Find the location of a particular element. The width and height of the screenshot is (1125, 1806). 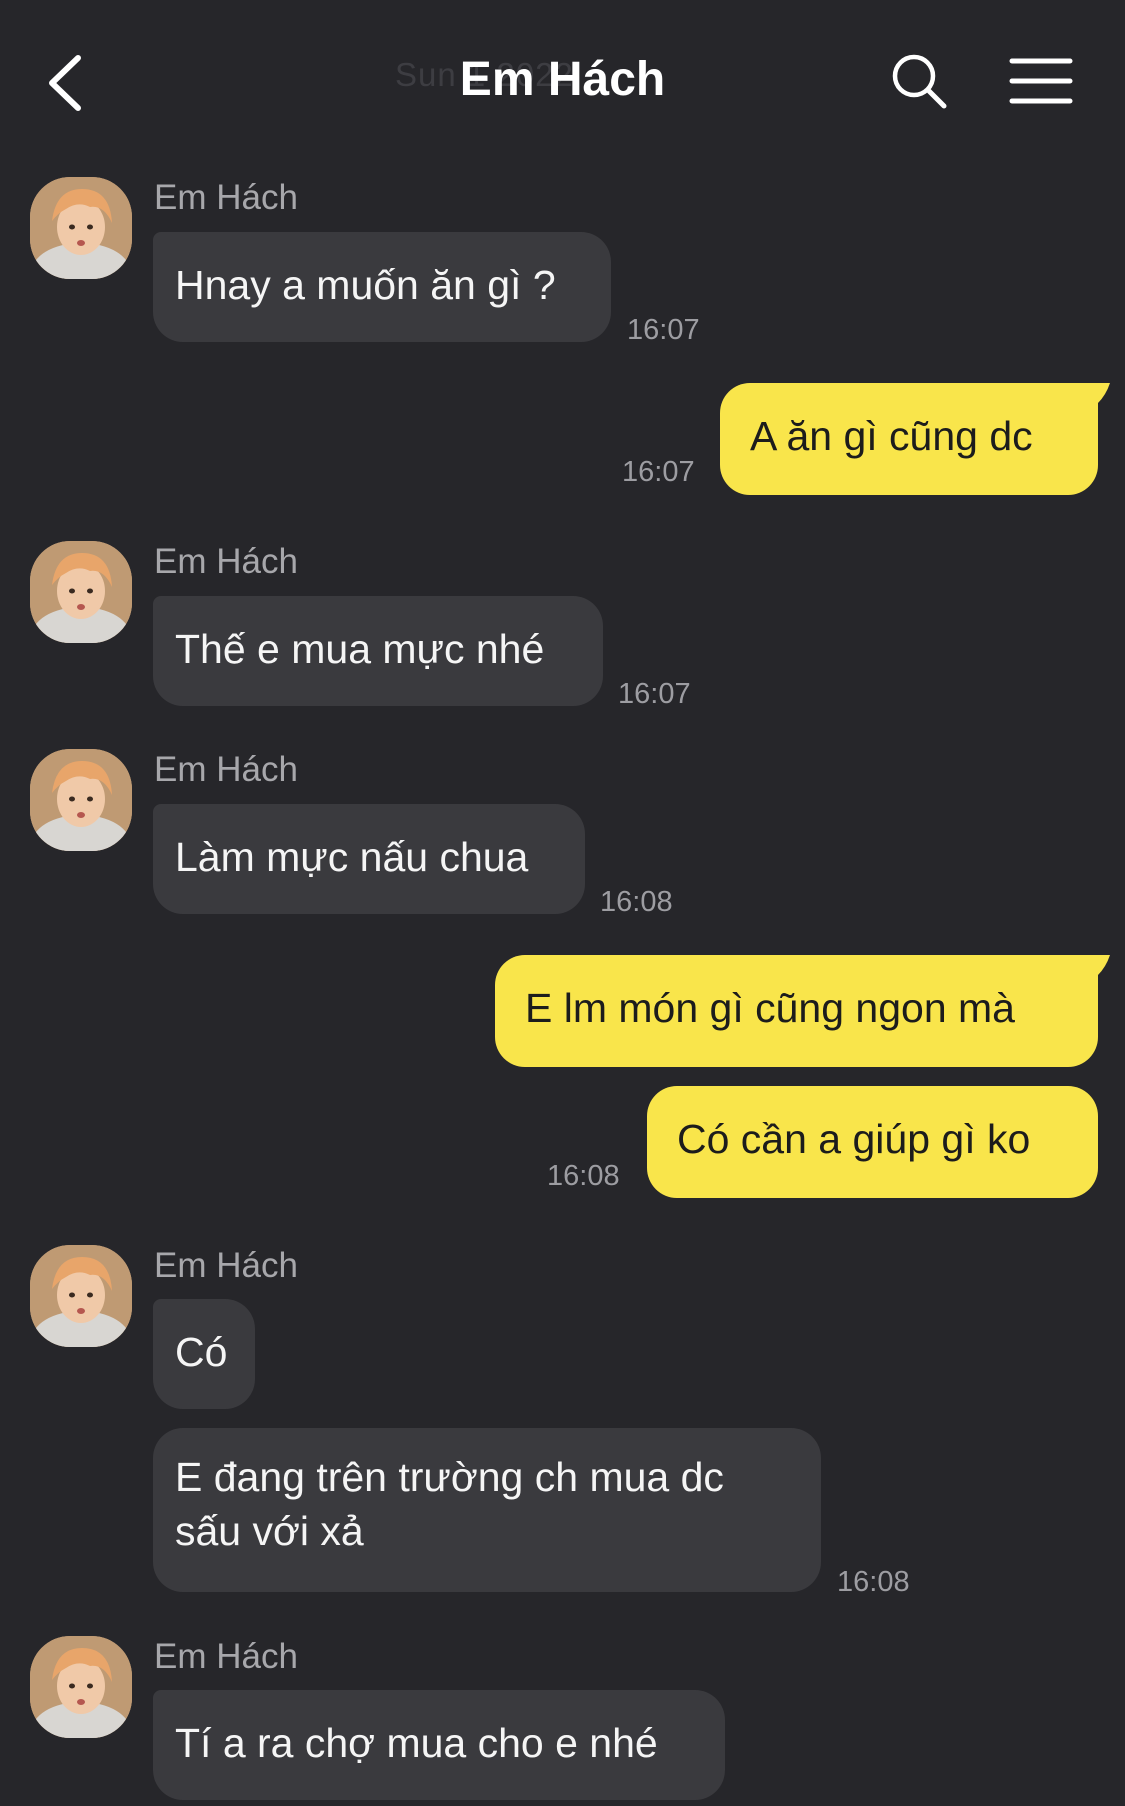

incoming-message-bubble: Làm mực nấu chua is located at coordinates (369, 859).